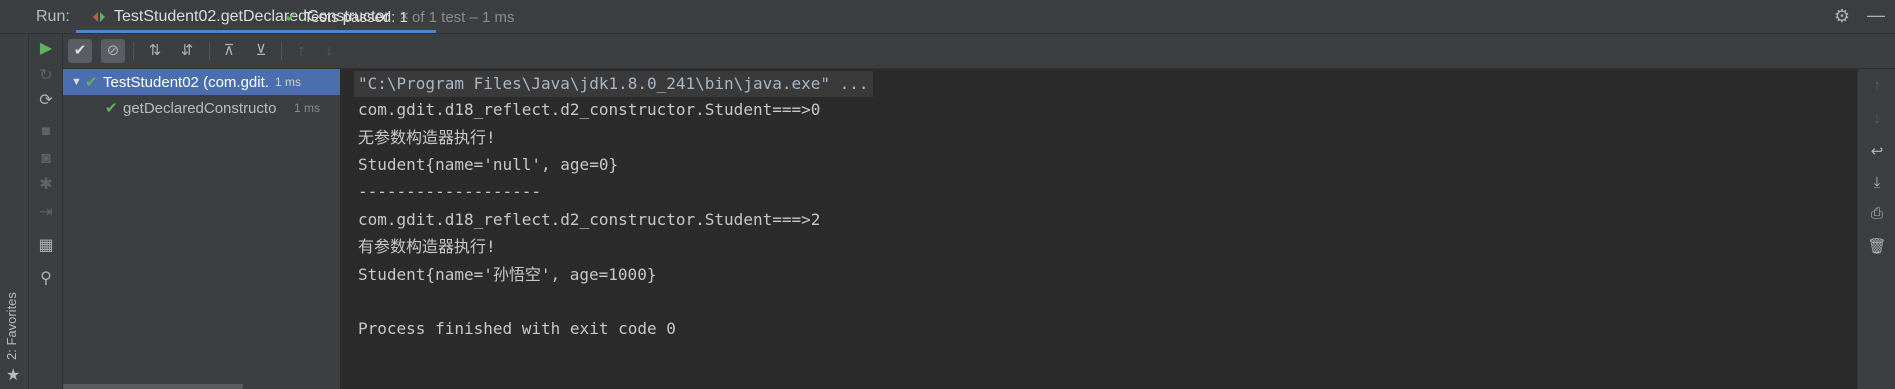  What do you see at coordinates (113, 51) in the screenshot?
I see `show-ignored-icon: ⊘` at bounding box center [113, 51].